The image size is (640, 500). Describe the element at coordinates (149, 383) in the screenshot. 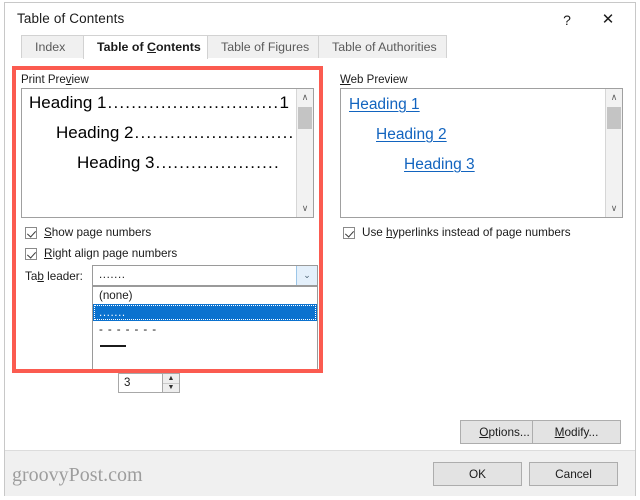

I see `show-levels-spinner: 3 ▲ ▼` at that location.